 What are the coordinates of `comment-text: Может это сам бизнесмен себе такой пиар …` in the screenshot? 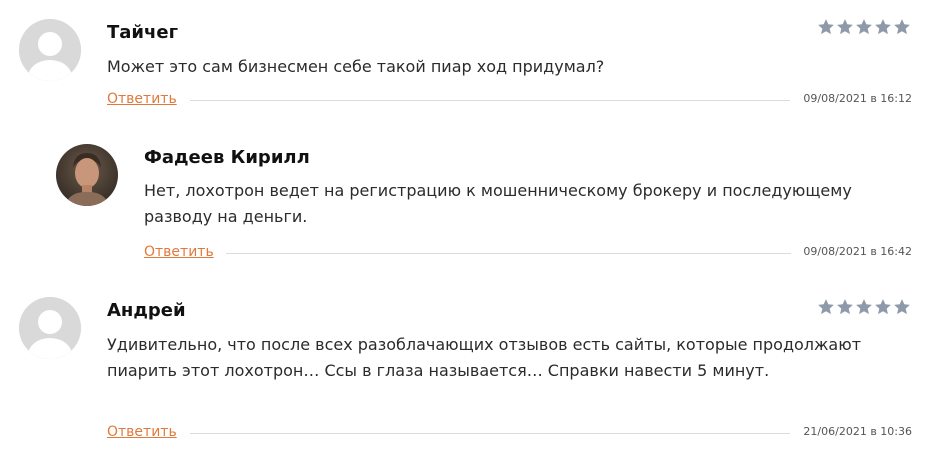 It's located at (356, 66).